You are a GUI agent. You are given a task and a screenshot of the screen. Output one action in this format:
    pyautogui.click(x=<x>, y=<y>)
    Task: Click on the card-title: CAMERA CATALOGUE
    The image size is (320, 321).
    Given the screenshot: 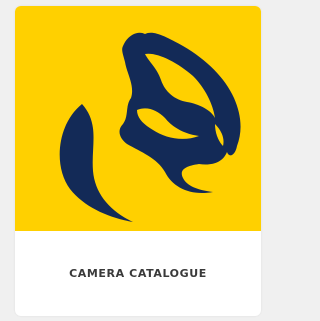 What is the action you would take?
    pyautogui.click(x=138, y=273)
    